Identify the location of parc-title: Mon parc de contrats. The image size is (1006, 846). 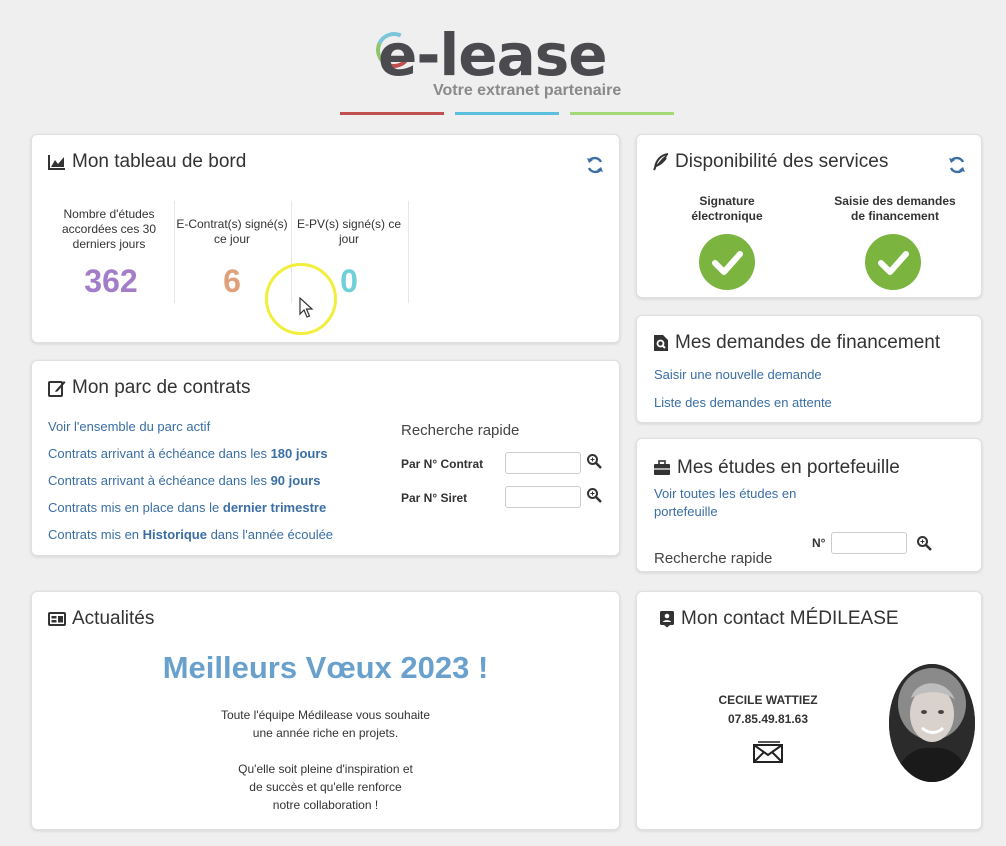
(149, 388).